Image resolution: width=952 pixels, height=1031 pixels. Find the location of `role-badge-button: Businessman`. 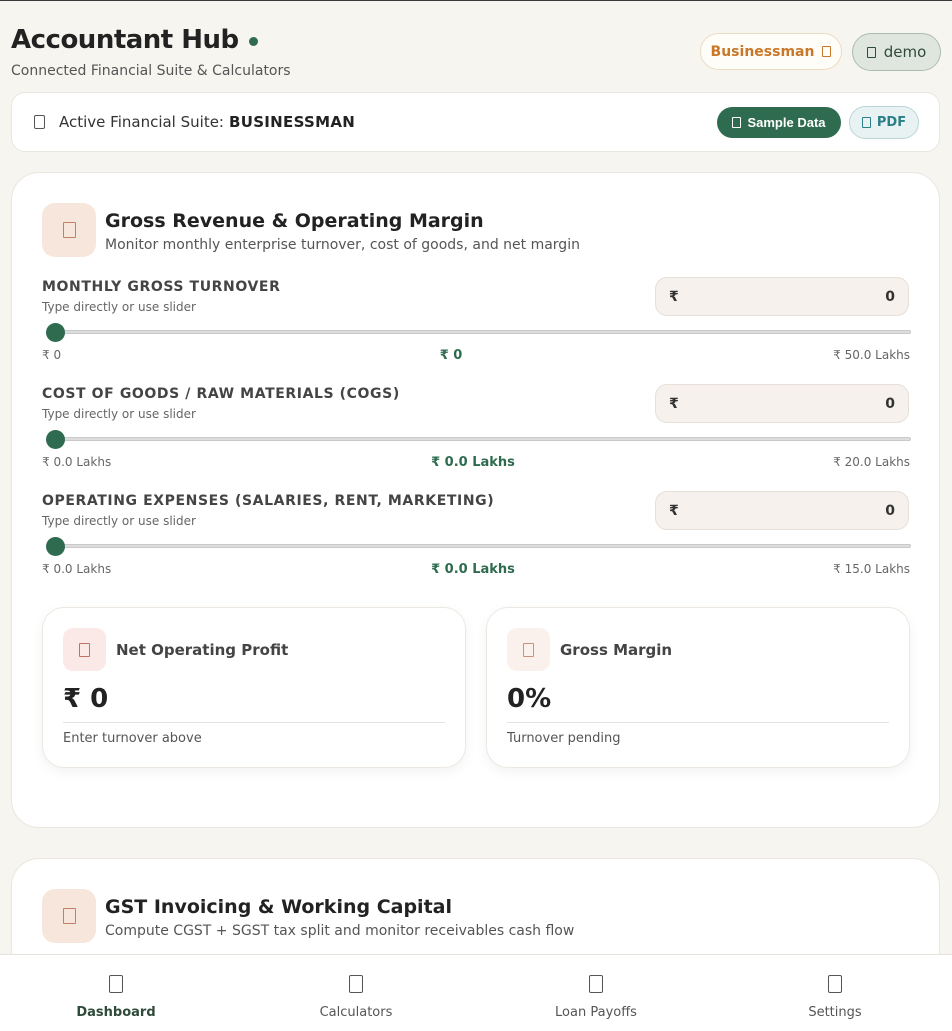

role-badge-button: Businessman is located at coordinates (771, 51).